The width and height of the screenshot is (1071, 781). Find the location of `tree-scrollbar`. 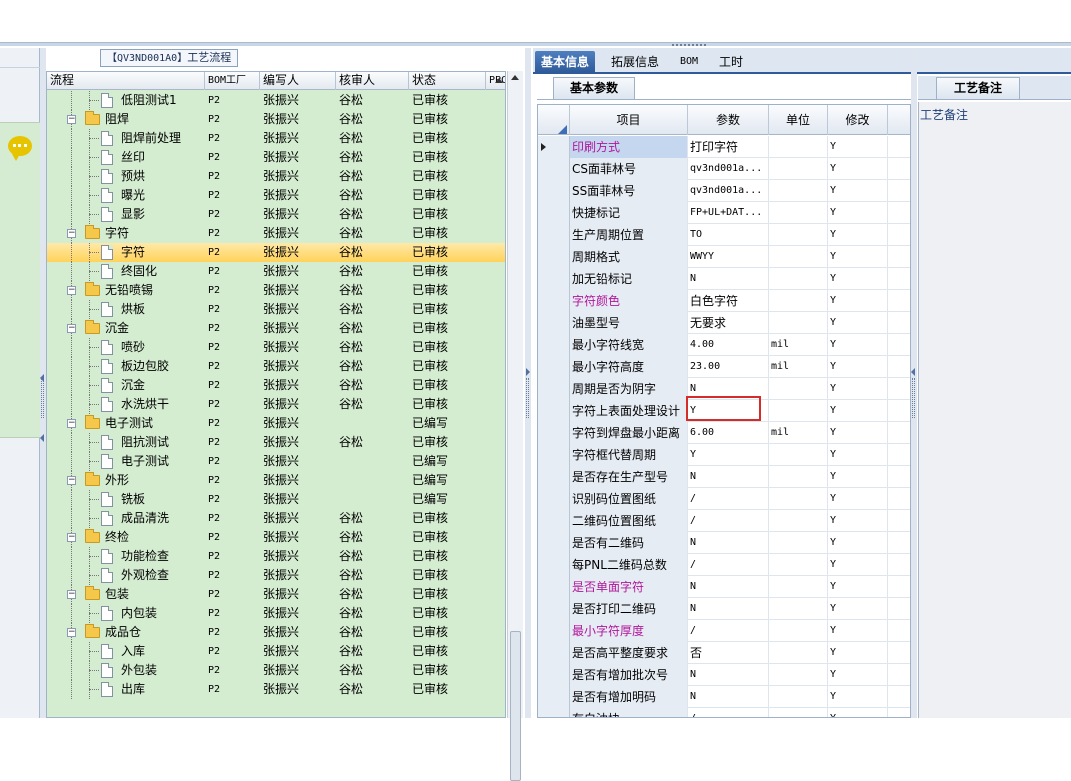

tree-scrollbar is located at coordinates (515, 426).